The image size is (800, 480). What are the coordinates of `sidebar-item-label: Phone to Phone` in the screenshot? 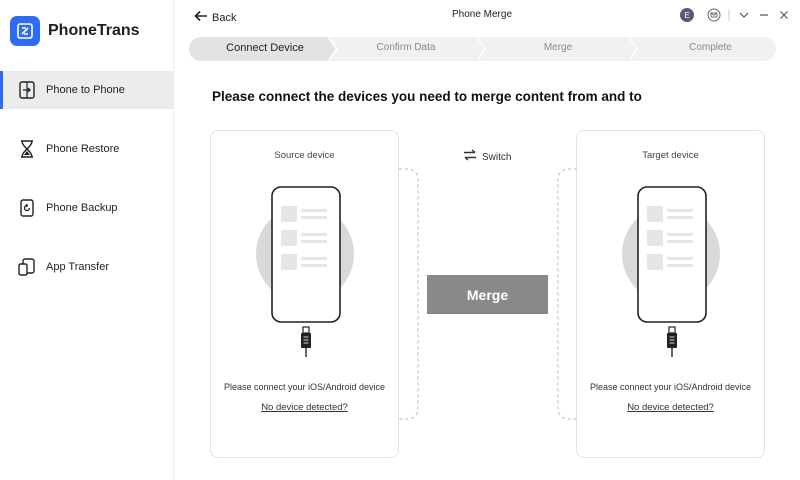 It's located at (85, 90).